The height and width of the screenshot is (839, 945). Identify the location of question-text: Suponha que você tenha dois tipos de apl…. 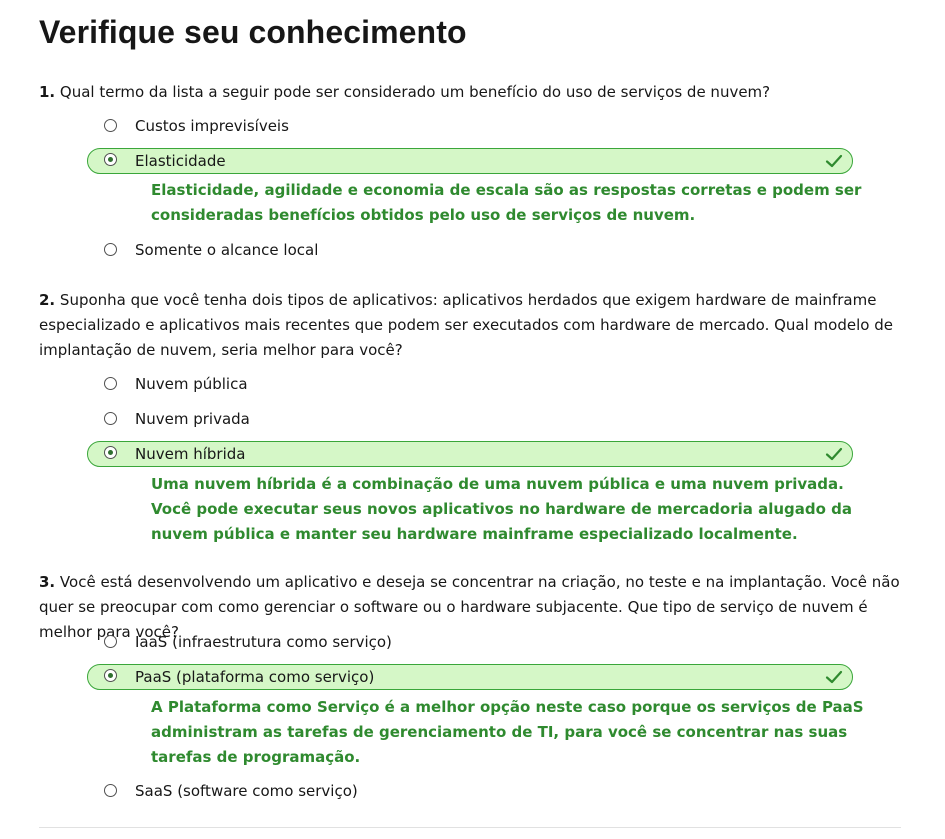
(466, 325).